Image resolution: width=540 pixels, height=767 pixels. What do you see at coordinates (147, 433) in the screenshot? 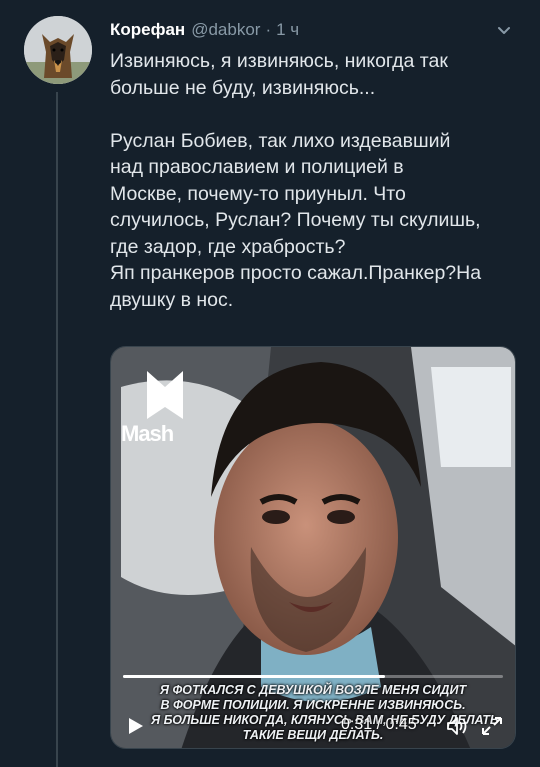
I see `mash-watermark: Mash` at bounding box center [147, 433].